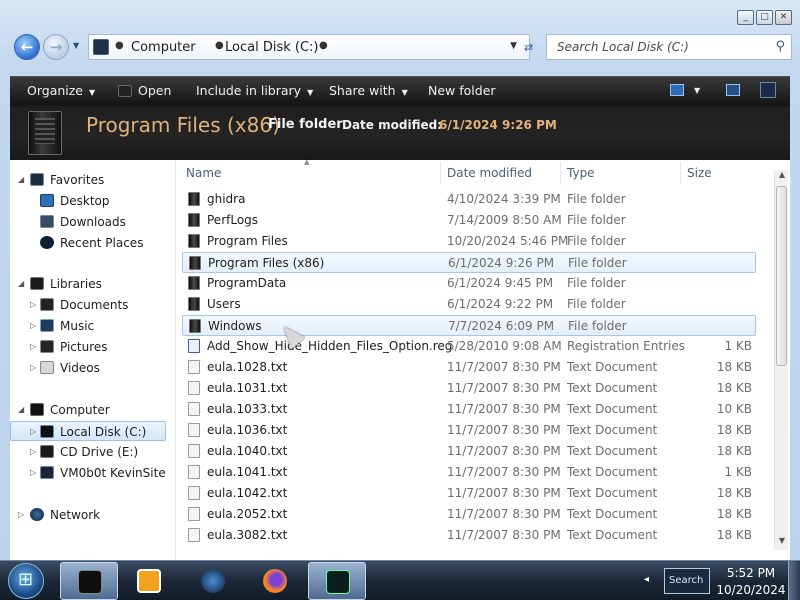 Image resolution: width=800 pixels, height=600 pixels. I want to click on taskbar-firefox, so click(275, 581).